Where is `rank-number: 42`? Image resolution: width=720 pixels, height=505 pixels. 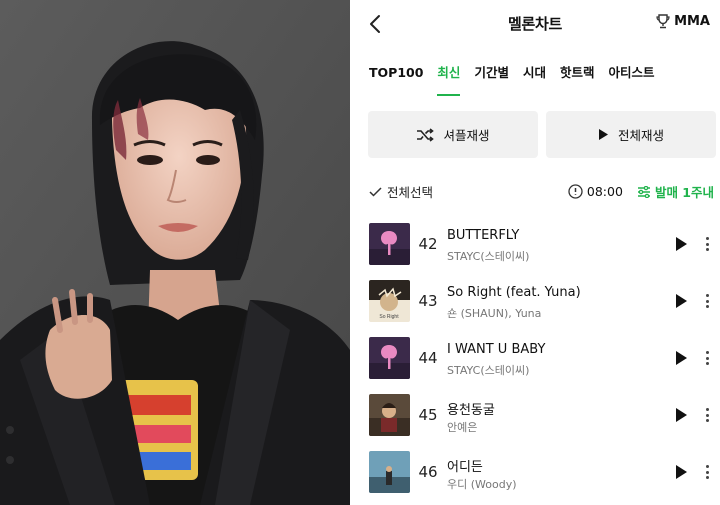
rank-number: 42 is located at coordinates (428, 244).